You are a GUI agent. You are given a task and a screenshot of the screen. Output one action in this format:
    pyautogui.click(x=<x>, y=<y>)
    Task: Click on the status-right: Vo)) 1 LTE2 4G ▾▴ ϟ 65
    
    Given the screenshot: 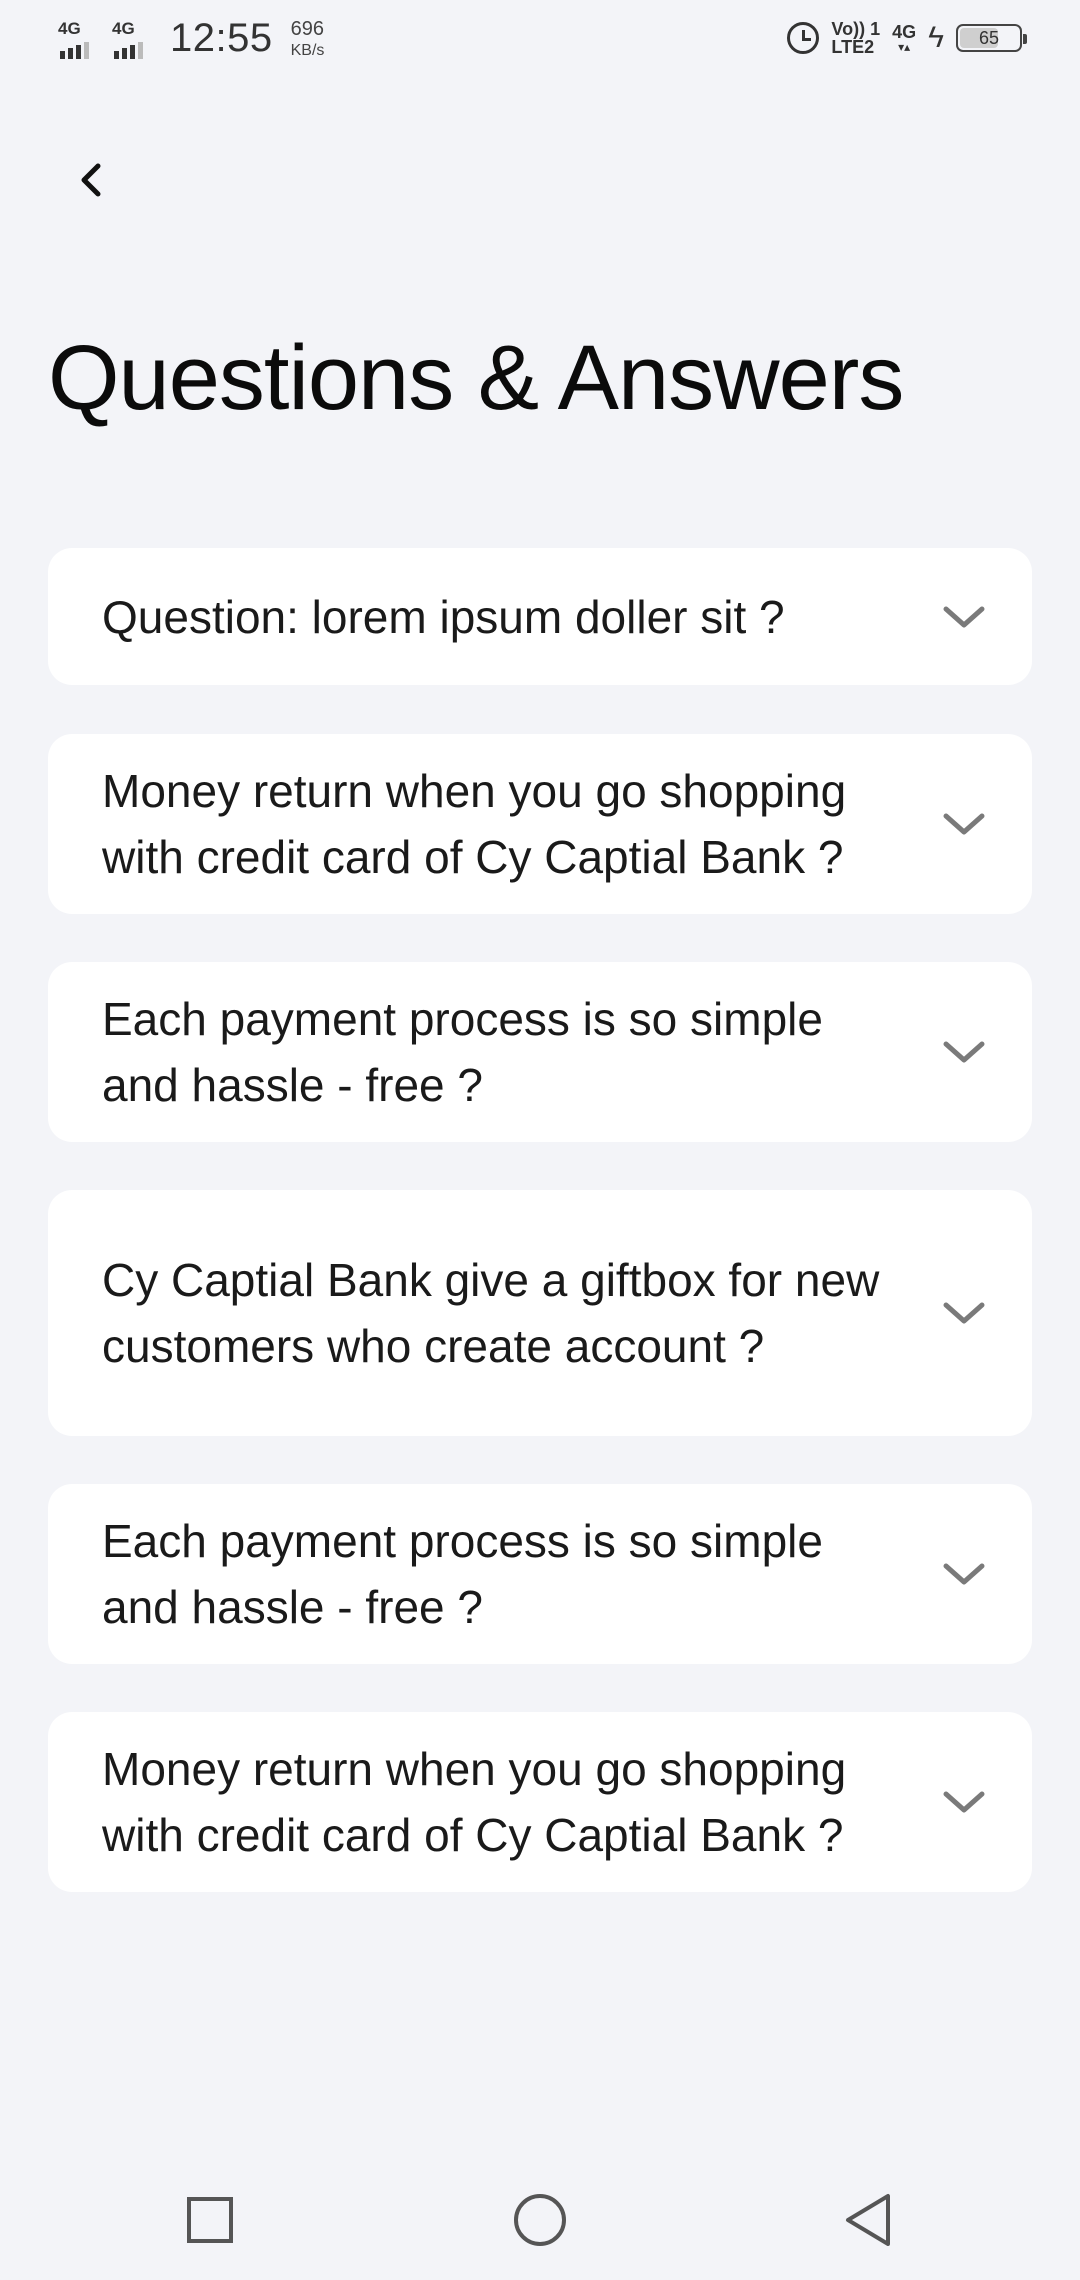 What is the action you would take?
    pyautogui.click(x=907, y=38)
    